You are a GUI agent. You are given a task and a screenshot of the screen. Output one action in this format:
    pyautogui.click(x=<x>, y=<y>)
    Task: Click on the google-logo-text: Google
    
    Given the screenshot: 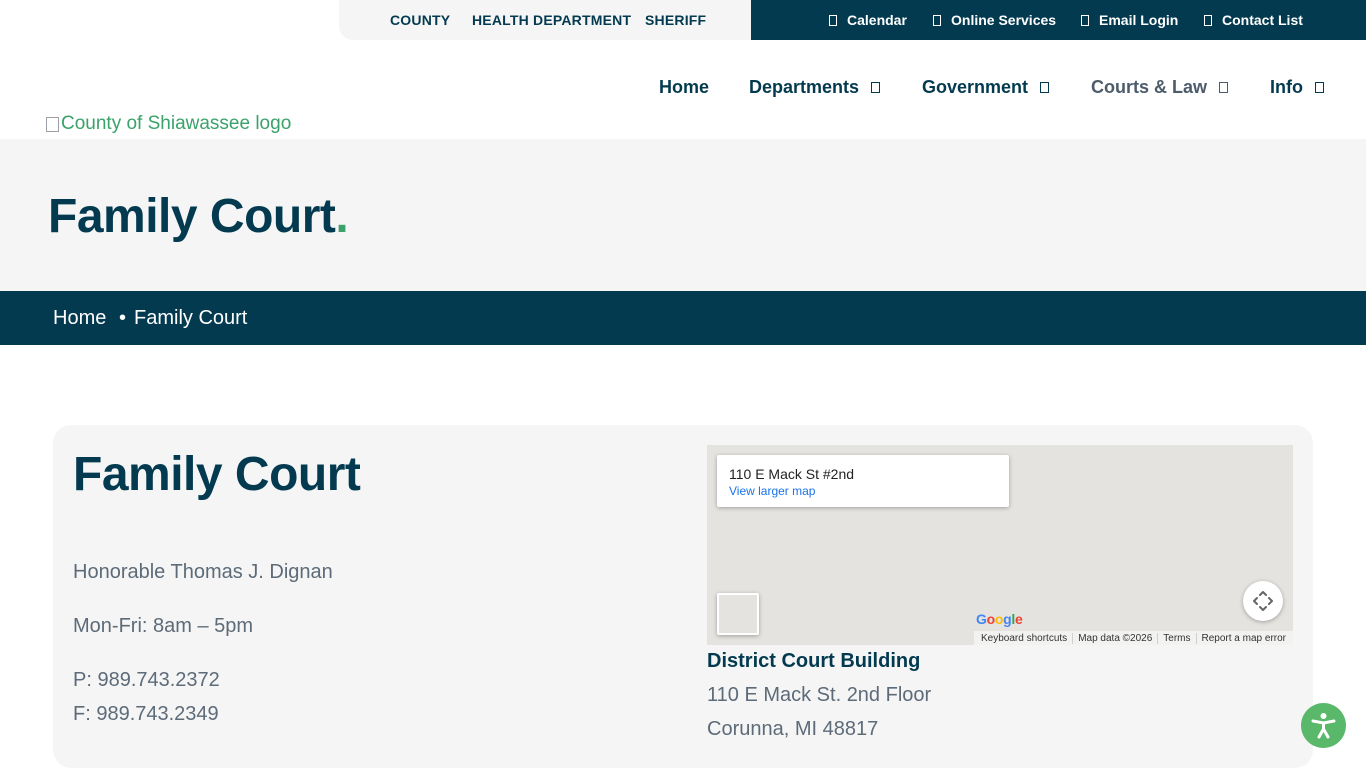 What is the action you would take?
    pyautogui.click(x=999, y=619)
    